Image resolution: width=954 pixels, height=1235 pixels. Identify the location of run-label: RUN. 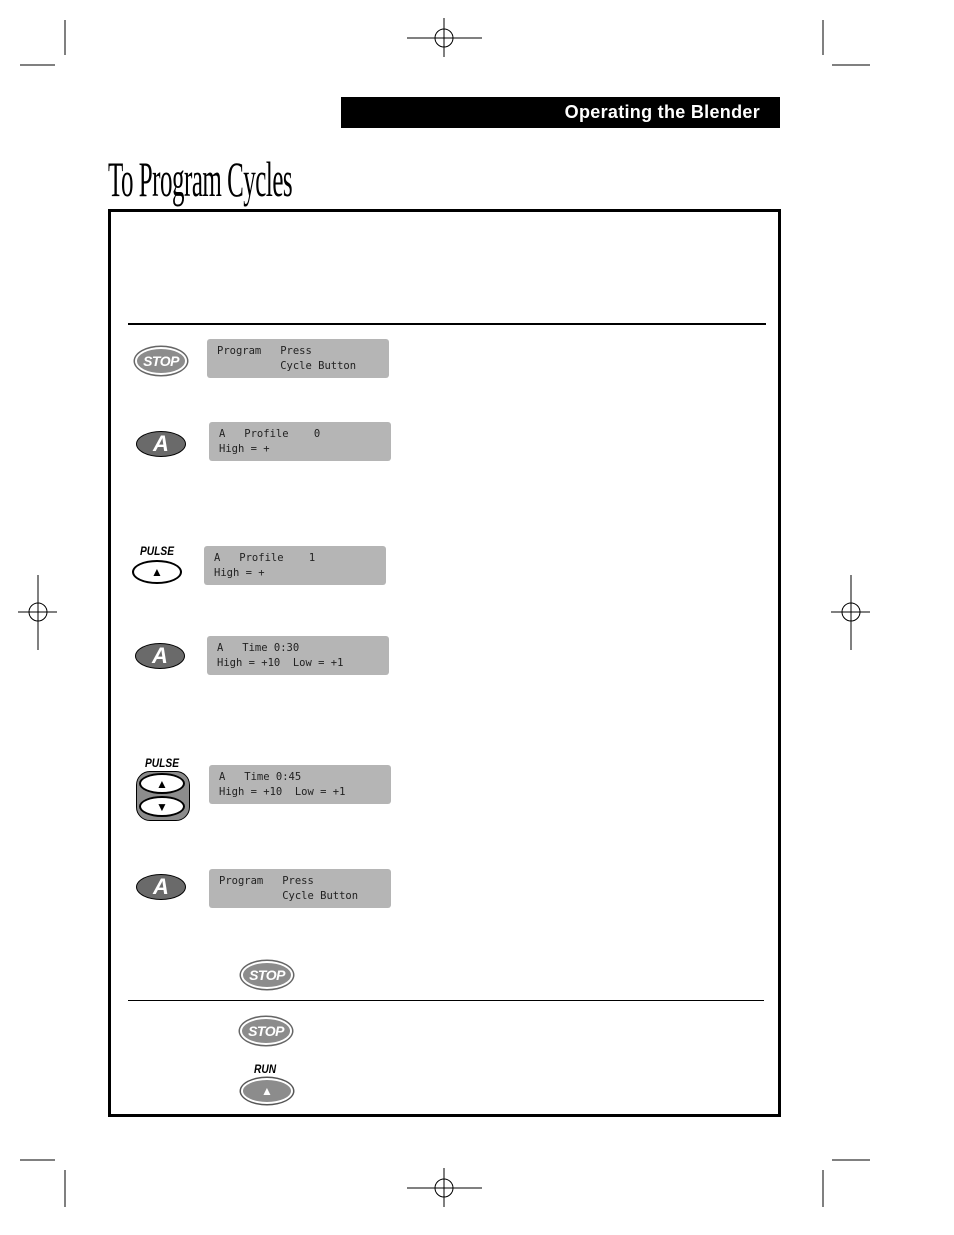
(265, 1069).